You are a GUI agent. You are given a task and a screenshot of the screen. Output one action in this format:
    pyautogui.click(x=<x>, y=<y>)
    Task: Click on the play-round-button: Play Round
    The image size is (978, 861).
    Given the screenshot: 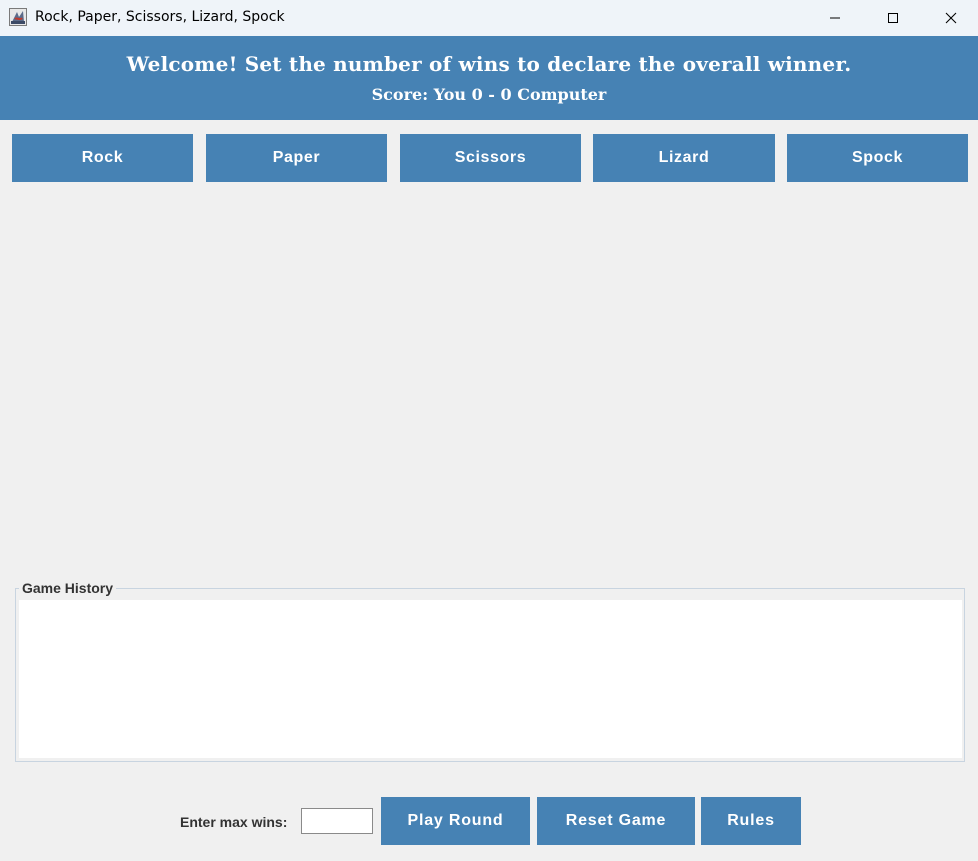 What is the action you would take?
    pyautogui.click(x=455, y=821)
    